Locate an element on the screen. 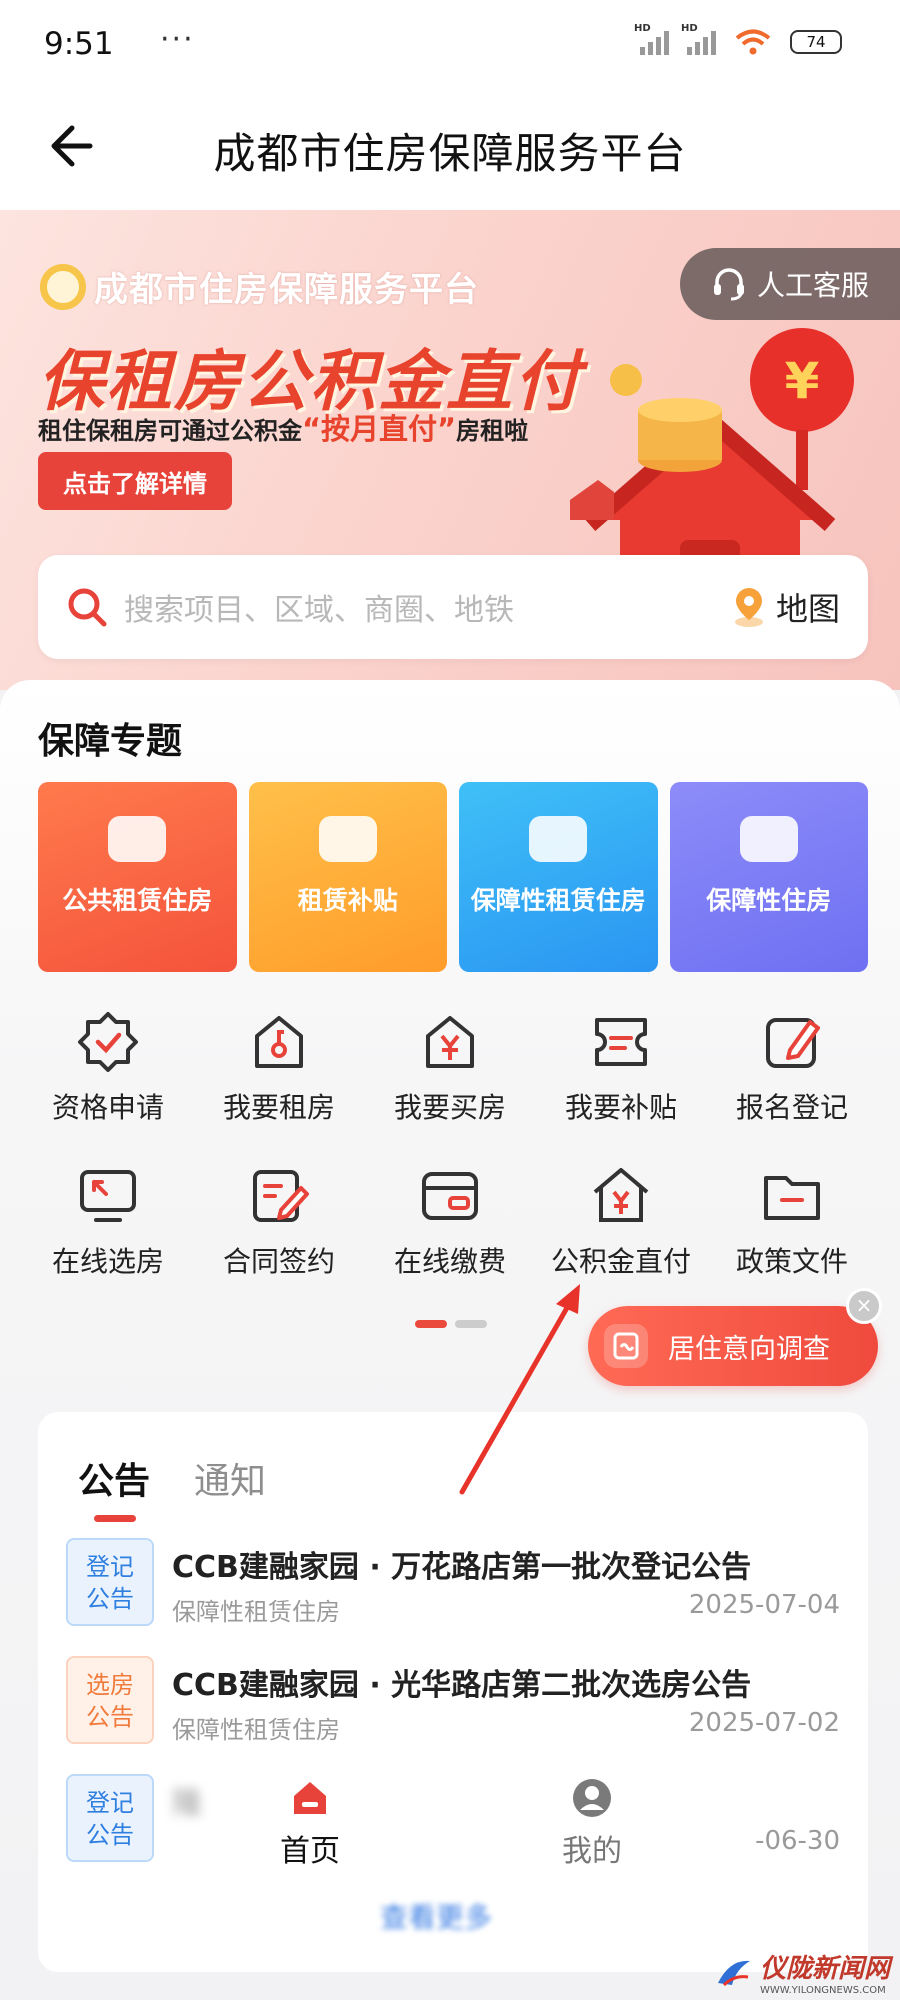 The height and width of the screenshot is (2000, 900). service-qualification-apply: 资格申请 is located at coordinates (108, 1087).